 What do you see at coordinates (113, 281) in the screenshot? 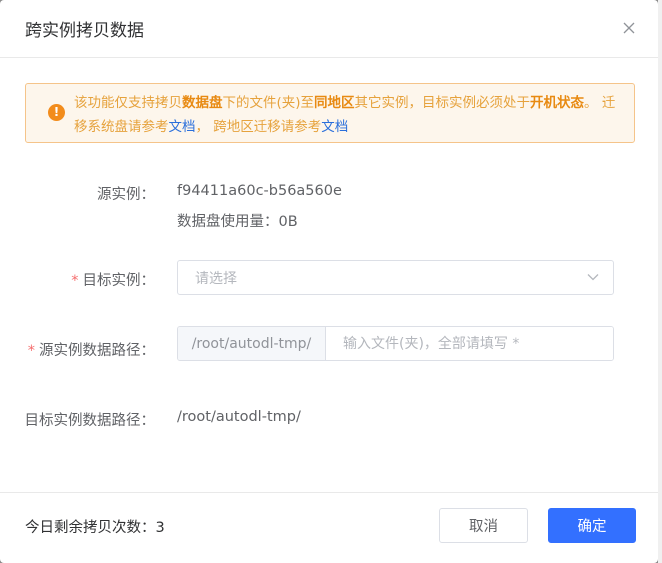
I see `target-instance-label: * 目标实例：` at bounding box center [113, 281].